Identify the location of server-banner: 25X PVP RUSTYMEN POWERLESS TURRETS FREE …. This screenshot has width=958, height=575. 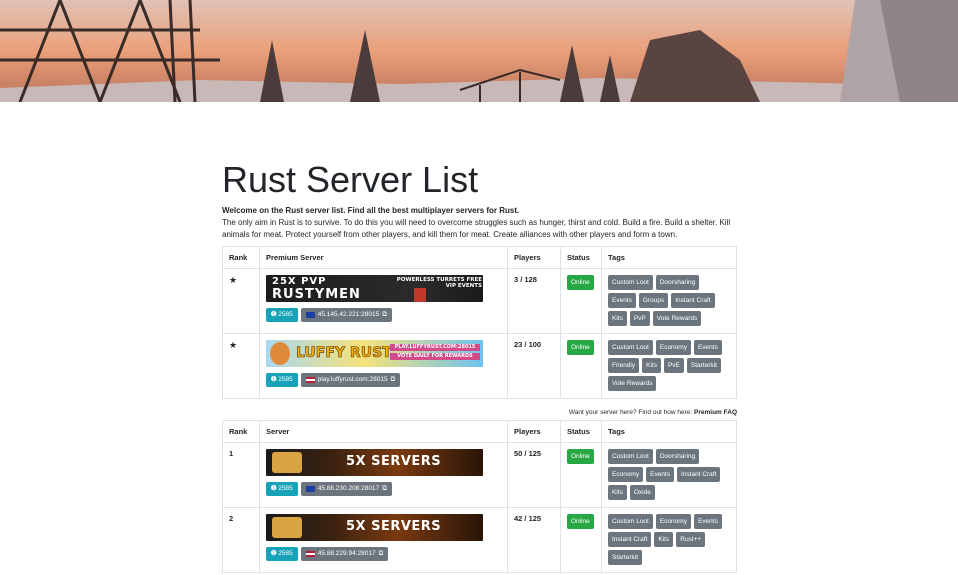
(374, 288).